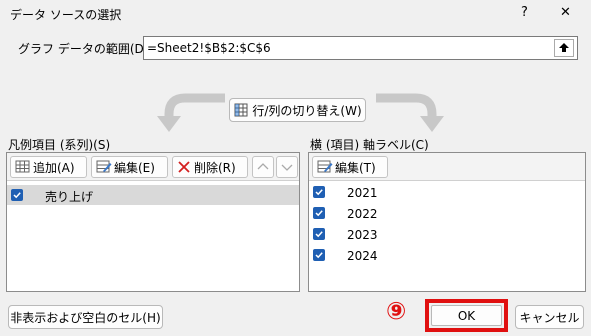  I want to click on chevron-up-icon, so click(263, 166).